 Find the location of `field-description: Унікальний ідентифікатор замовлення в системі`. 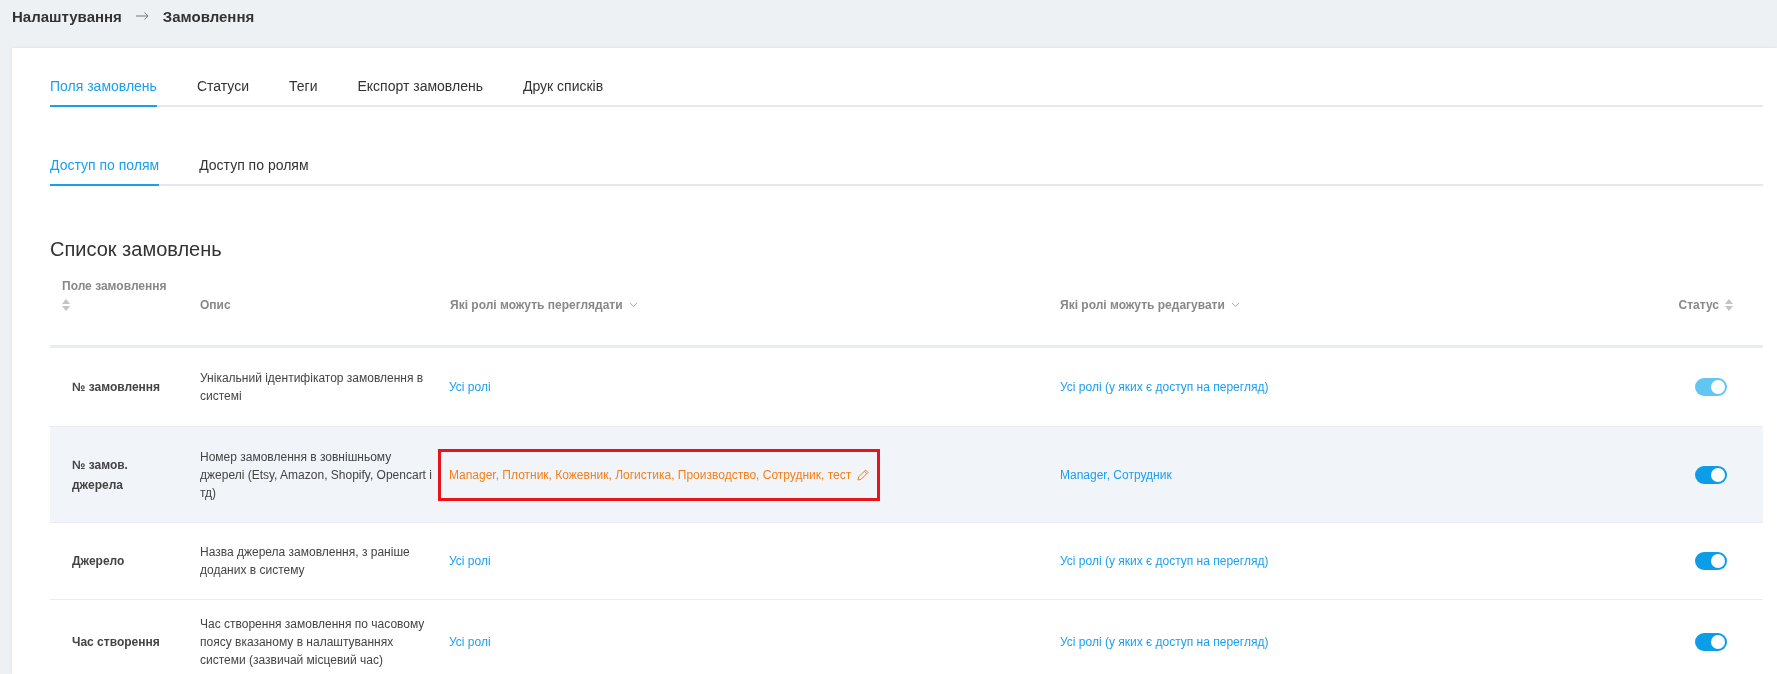

field-description: Унікальний ідентифікатор замовлення в системі is located at coordinates (312, 387).